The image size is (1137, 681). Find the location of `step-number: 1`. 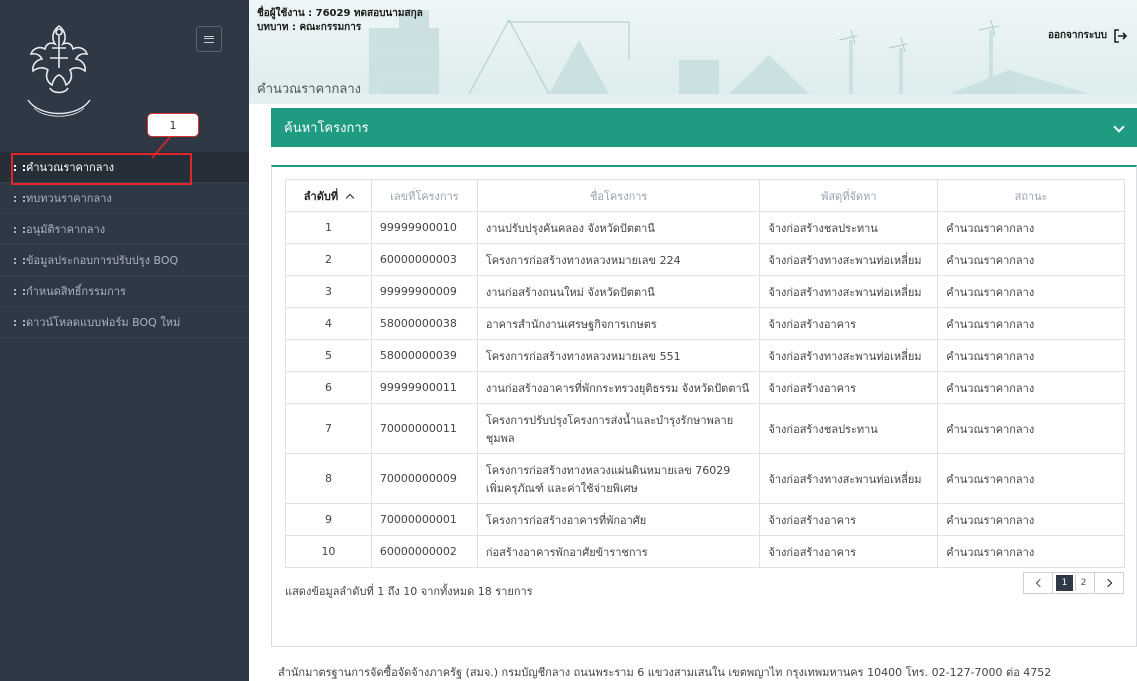

step-number: 1 is located at coordinates (173, 125).